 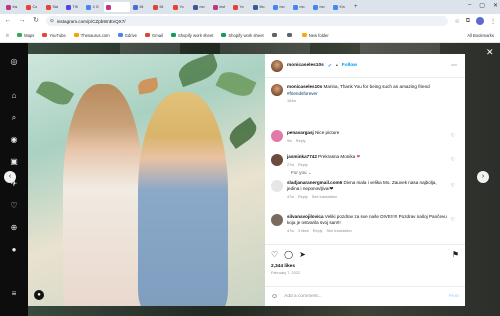 What do you see at coordinates (14, 118) in the screenshot?
I see `search-icon: ⌕` at bounding box center [14, 118].